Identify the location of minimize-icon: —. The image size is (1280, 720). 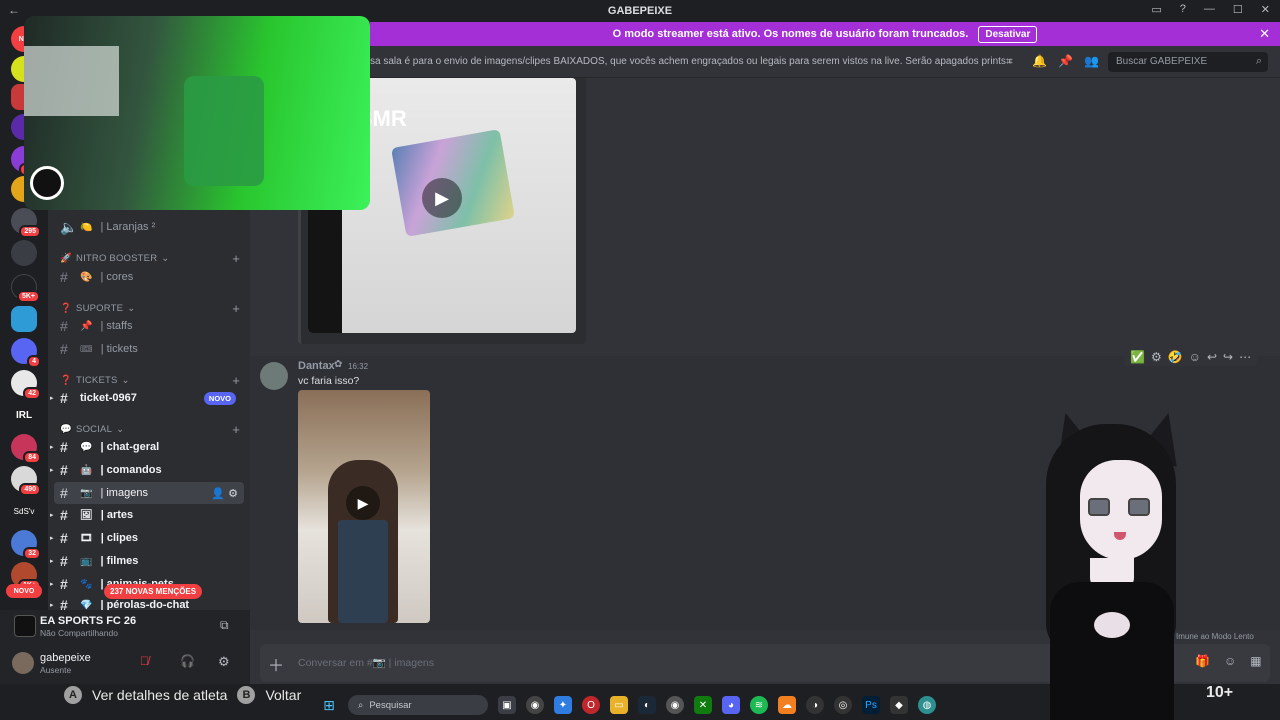
(1209, 9).